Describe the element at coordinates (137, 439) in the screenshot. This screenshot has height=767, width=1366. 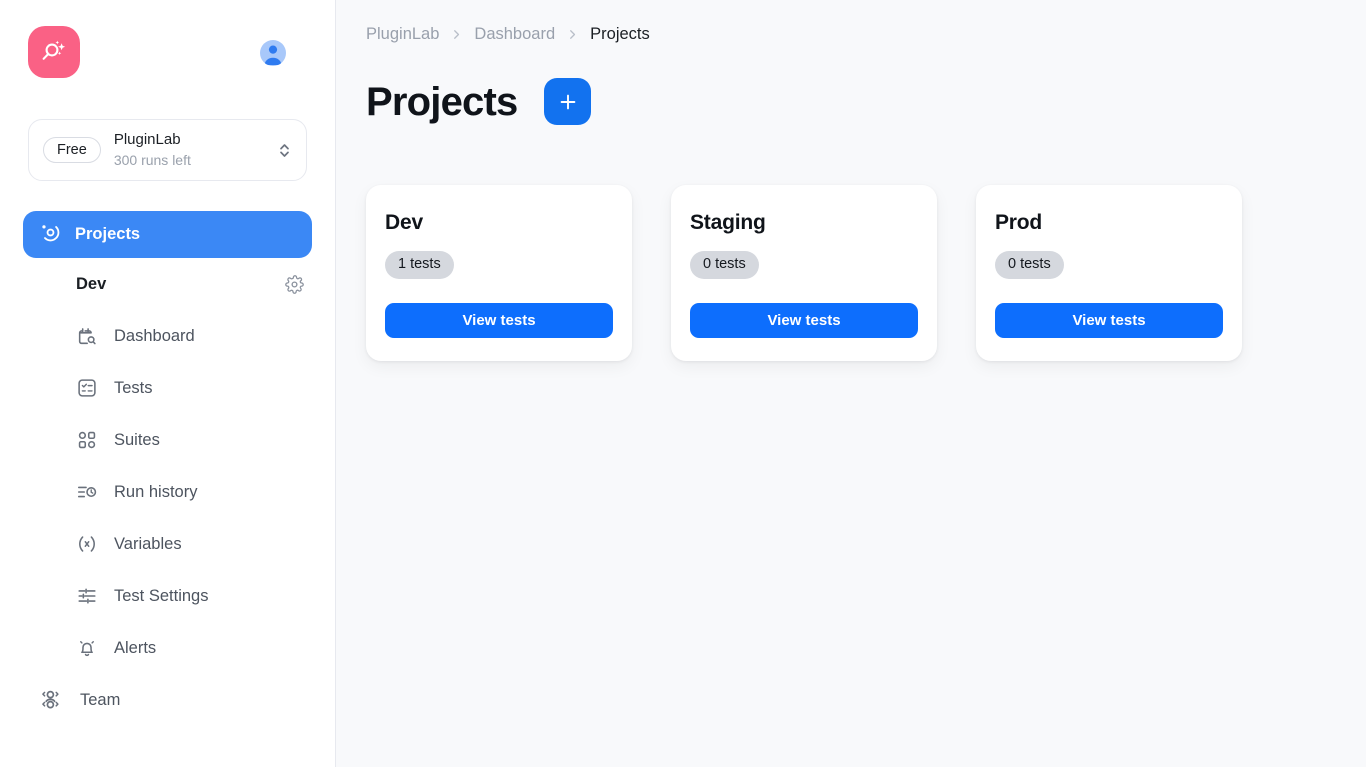
I see `sidebar-item-suites-label: Suites` at that location.